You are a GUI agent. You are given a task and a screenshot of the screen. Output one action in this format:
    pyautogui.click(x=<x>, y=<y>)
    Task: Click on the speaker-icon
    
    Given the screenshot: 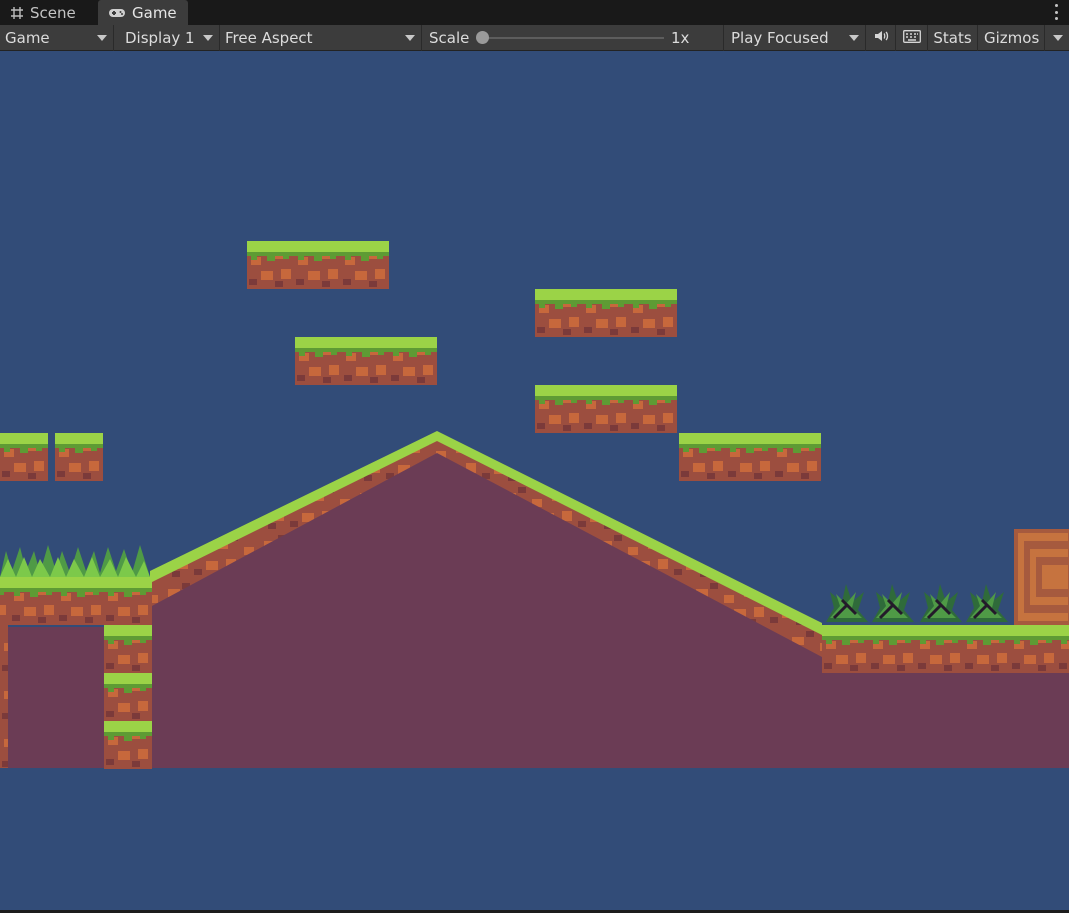 What is the action you would take?
    pyautogui.click(x=881, y=38)
    